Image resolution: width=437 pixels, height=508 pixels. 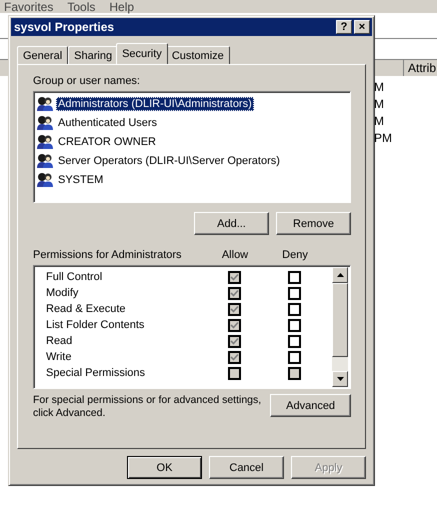 I want to click on list-item: Server Operators (DLIR-UI\Server Operators), so click(x=169, y=161).